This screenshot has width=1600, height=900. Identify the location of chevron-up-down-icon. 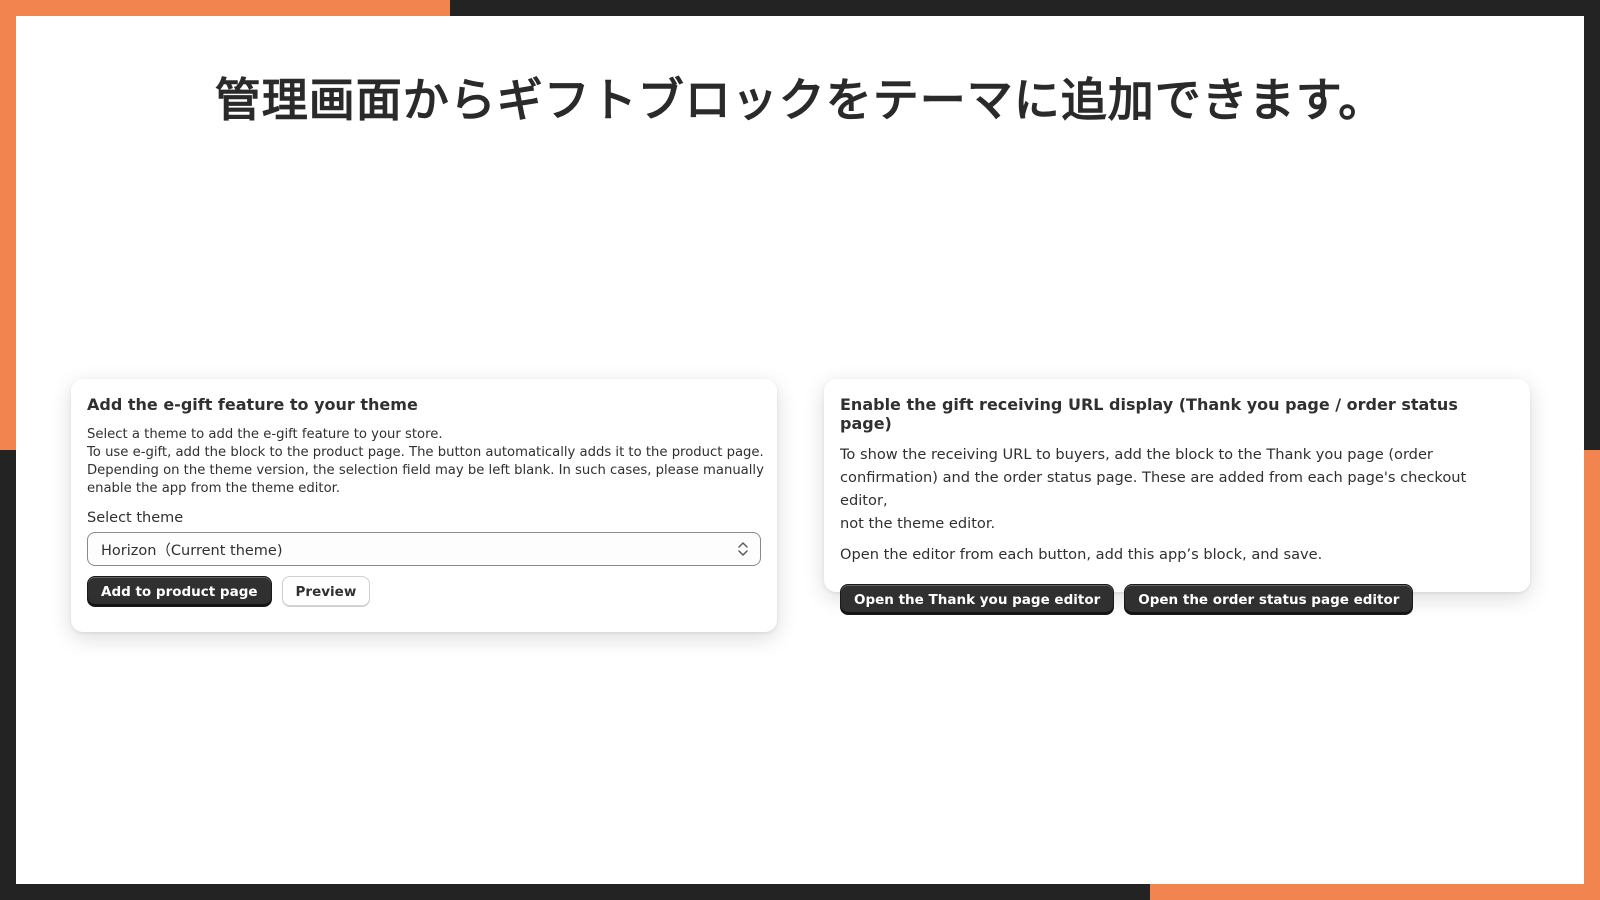
(743, 549).